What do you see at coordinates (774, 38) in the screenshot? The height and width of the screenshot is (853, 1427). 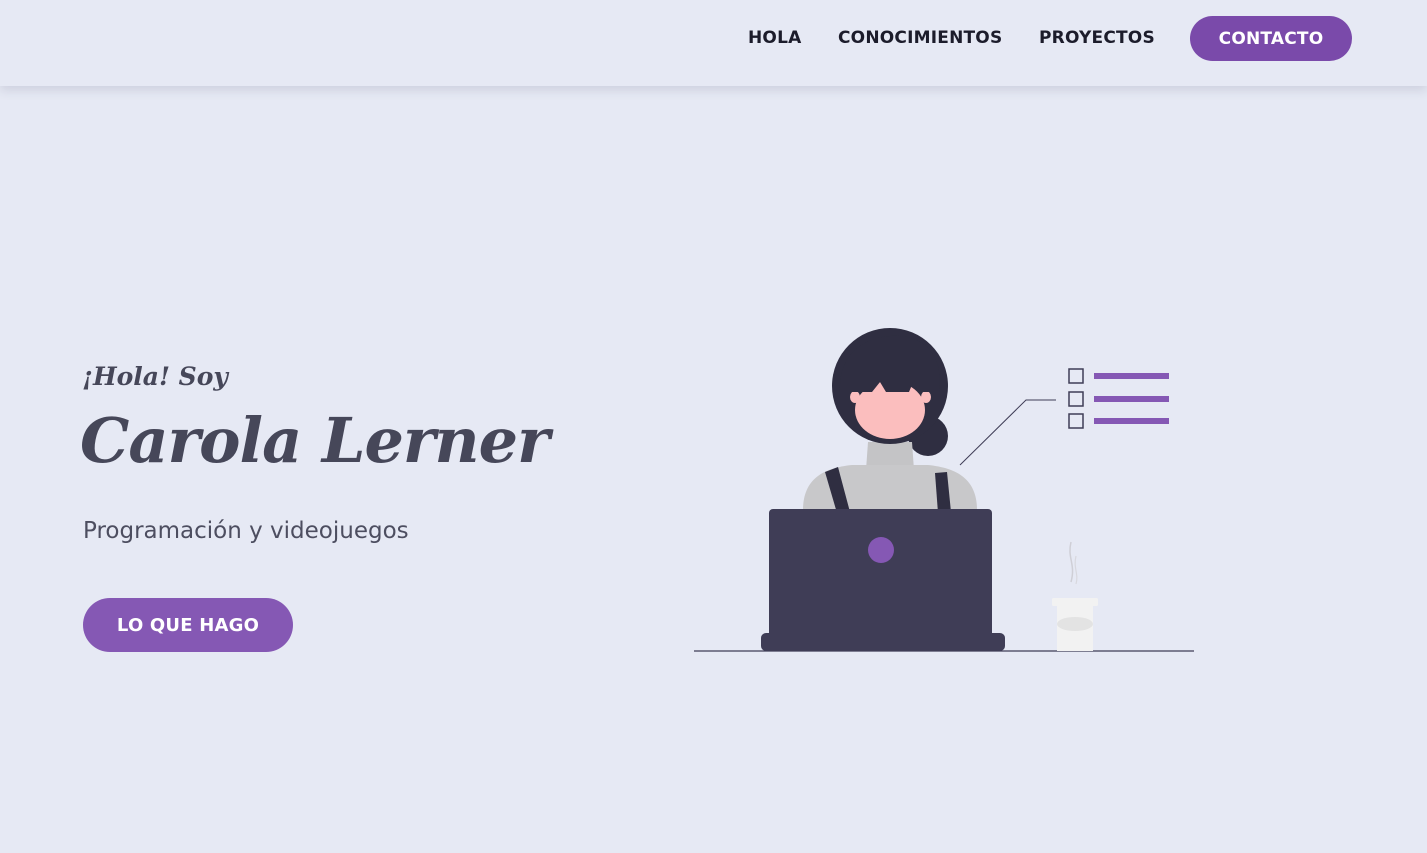 I see `nav-link-hola: HOLA` at bounding box center [774, 38].